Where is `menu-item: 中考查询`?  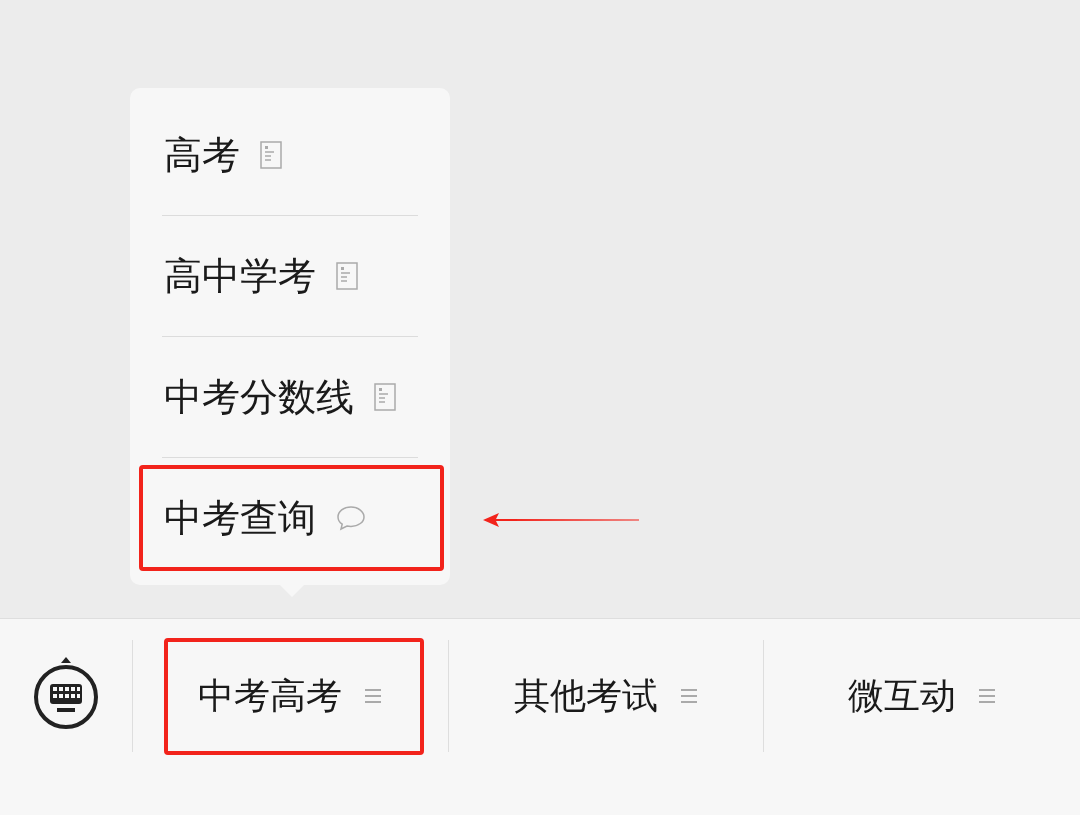
menu-item: 中考查询 is located at coordinates (290, 518).